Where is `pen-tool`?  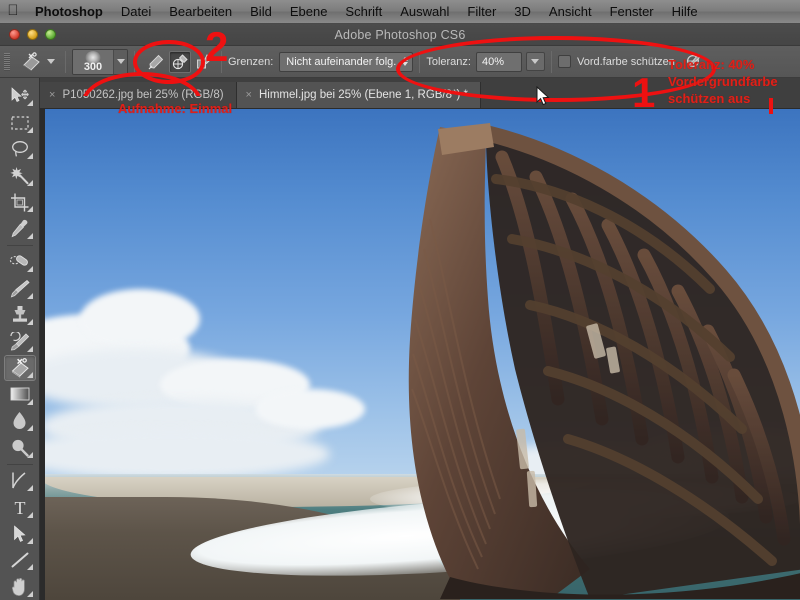 pen-tool is located at coordinates (20, 481).